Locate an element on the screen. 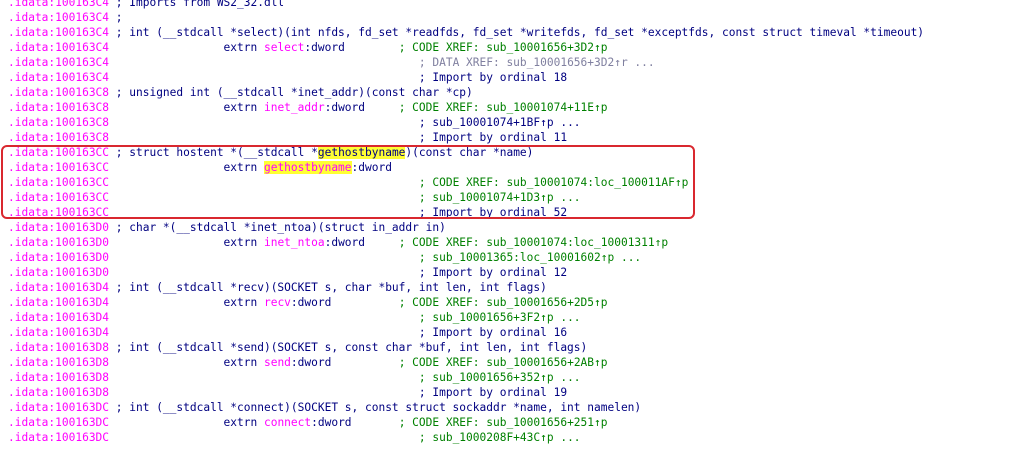  import-symbol: connect is located at coordinates (287, 422).